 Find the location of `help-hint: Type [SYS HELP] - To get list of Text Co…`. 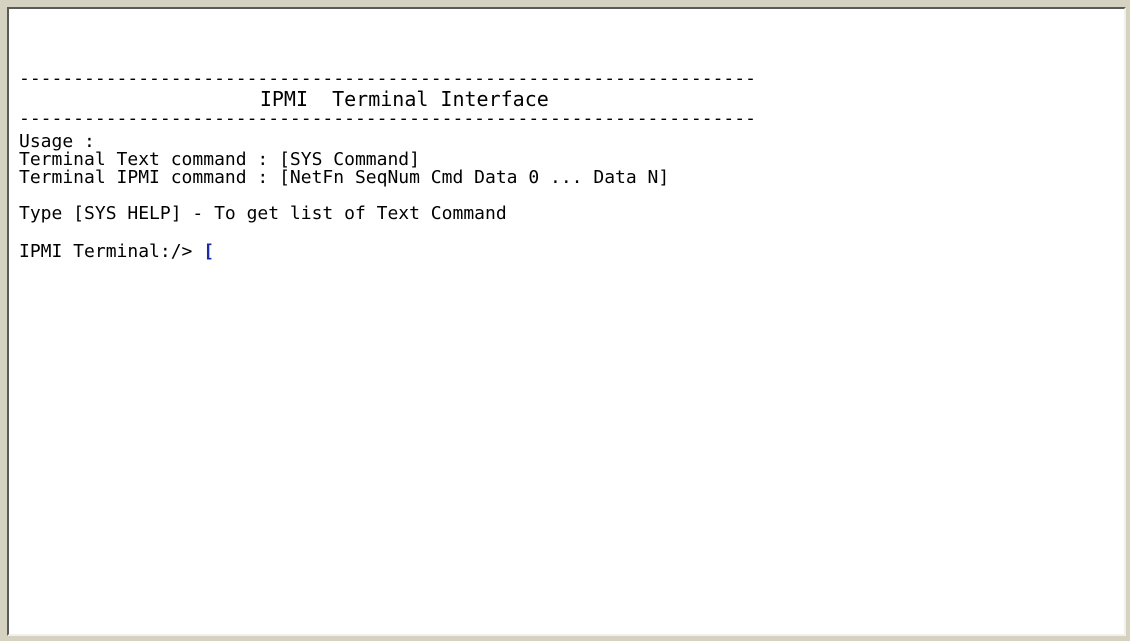

help-hint: Type [SYS HELP] - To get list of Text Co… is located at coordinates (263, 213).